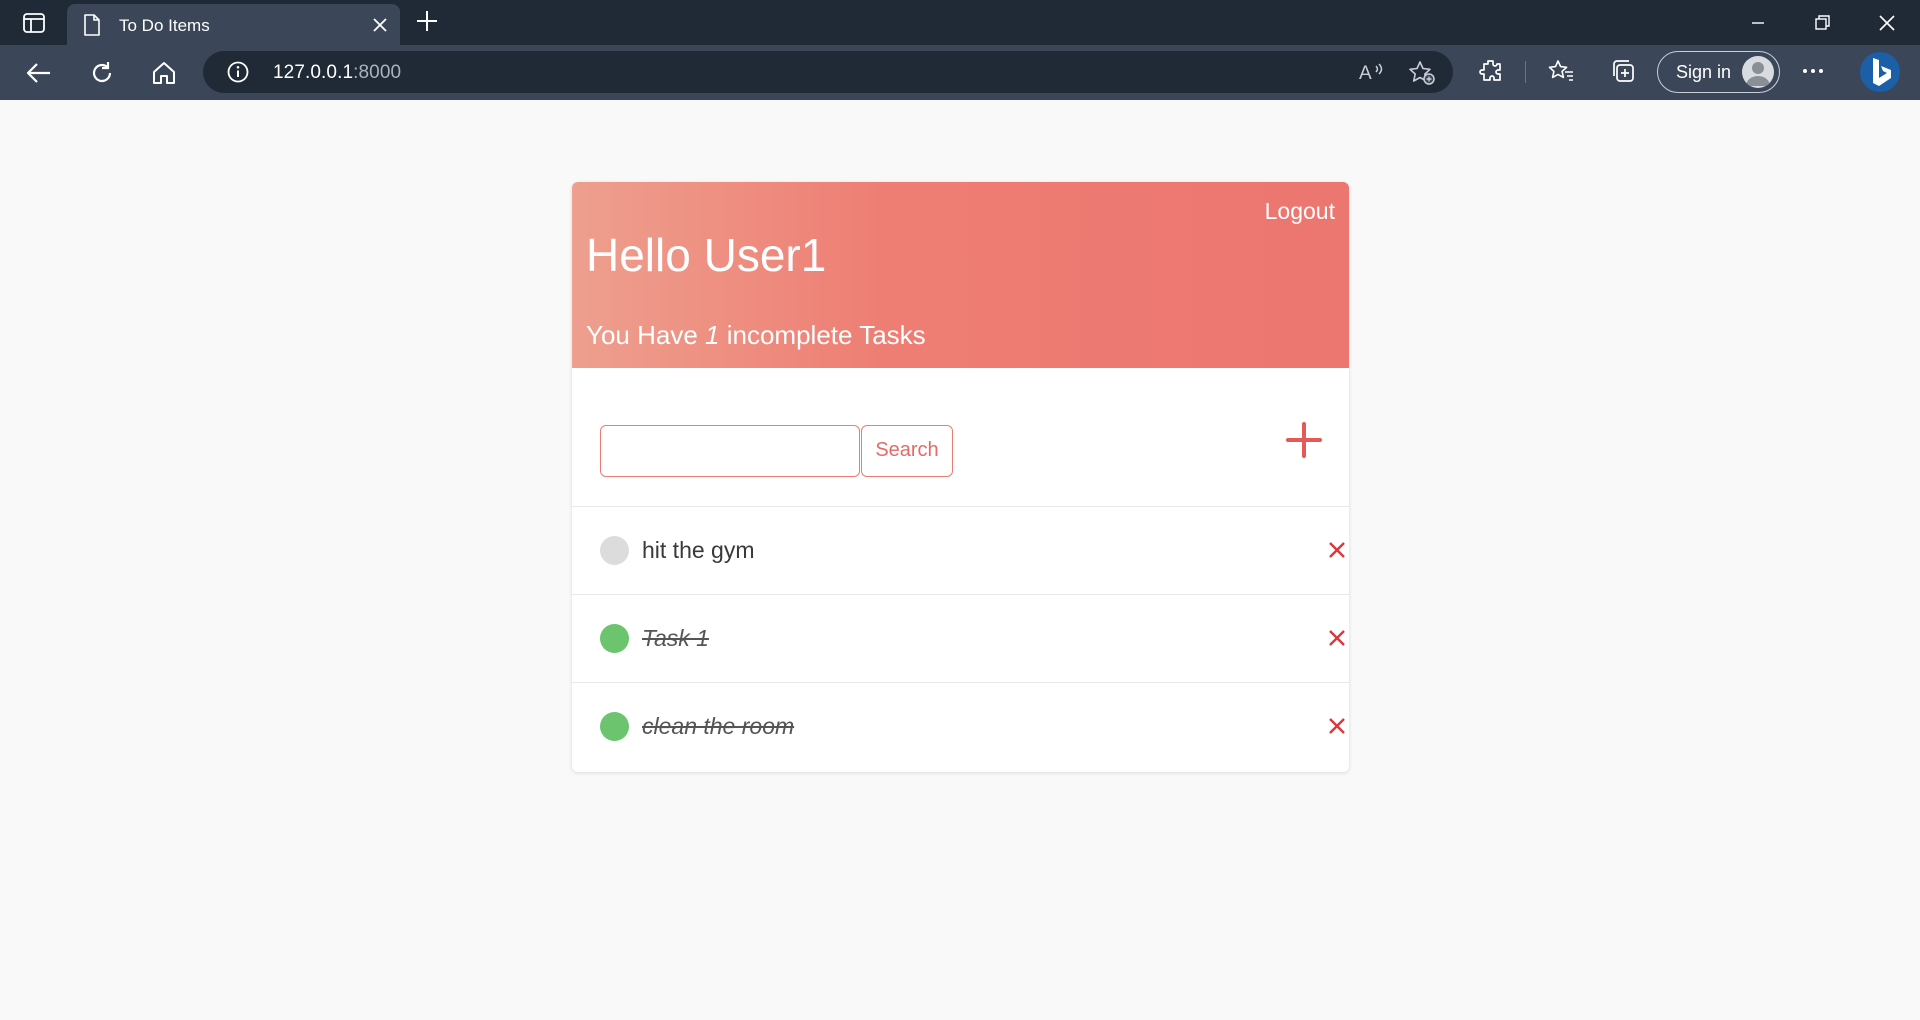 This screenshot has height=1020, width=1920. I want to click on plus-icon, so click(1304, 440).